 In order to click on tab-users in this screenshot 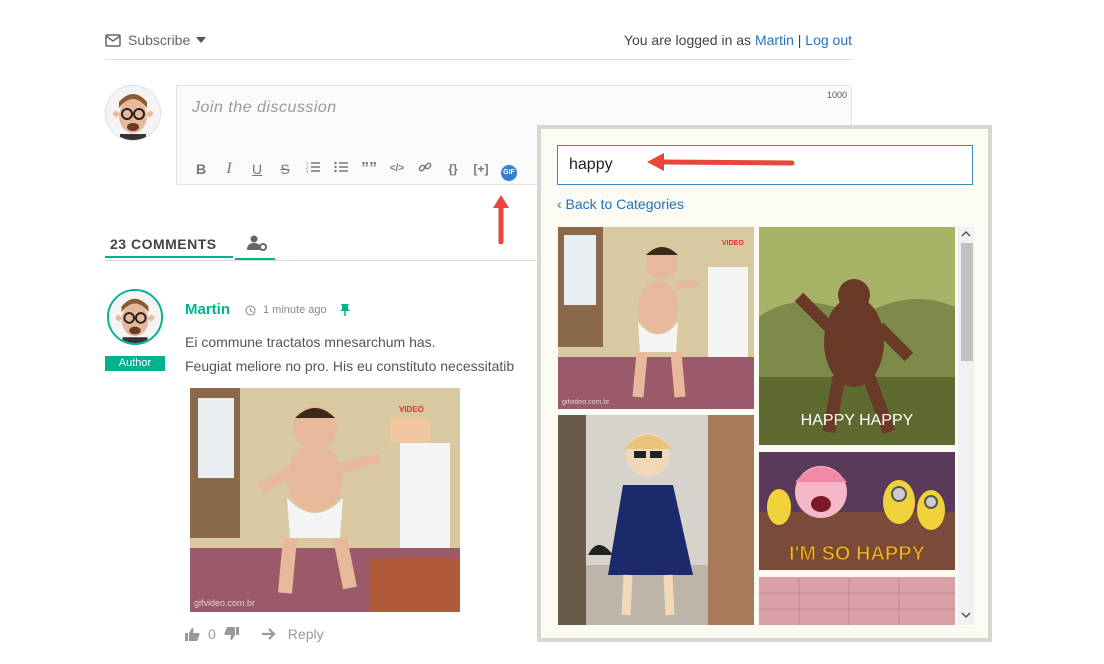, I will do `click(255, 246)`.